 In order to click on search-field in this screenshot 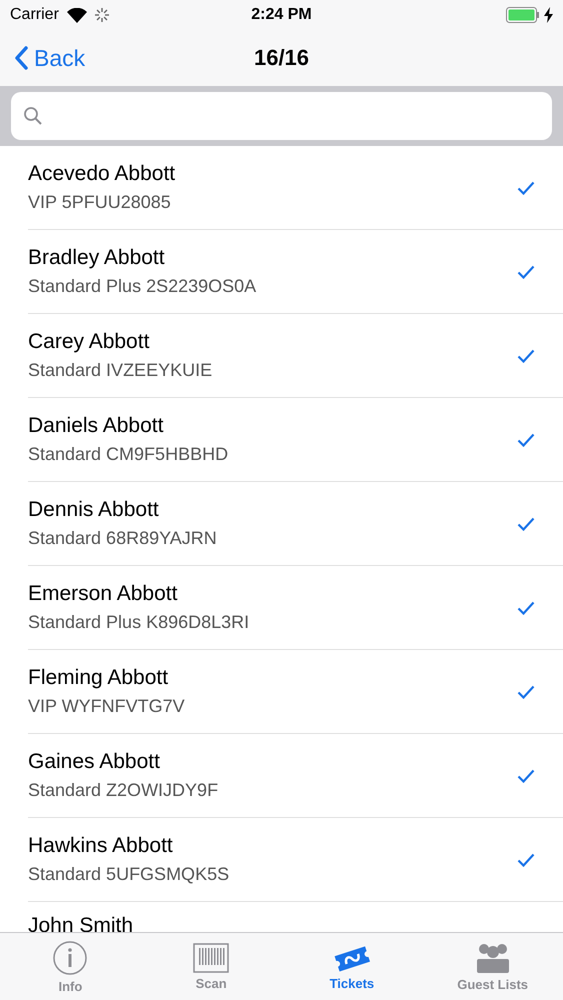, I will do `click(281, 116)`.